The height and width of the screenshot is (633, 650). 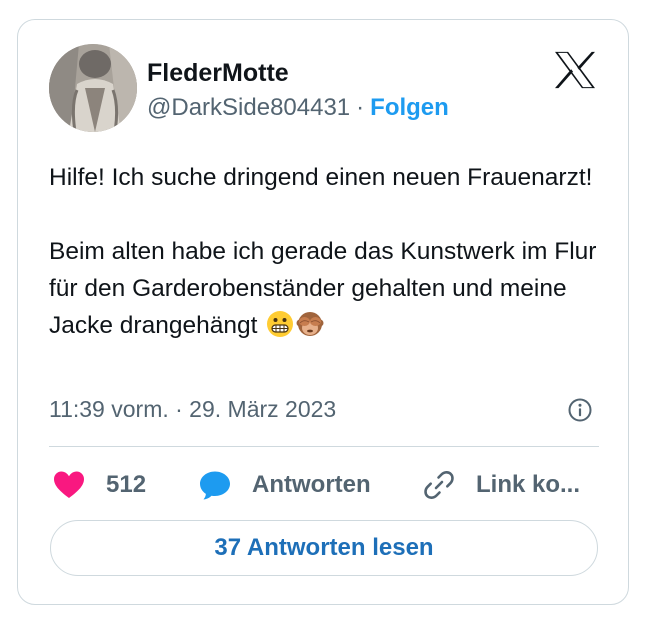 What do you see at coordinates (69, 485) in the screenshot?
I see `heart-icon` at bounding box center [69, 485].